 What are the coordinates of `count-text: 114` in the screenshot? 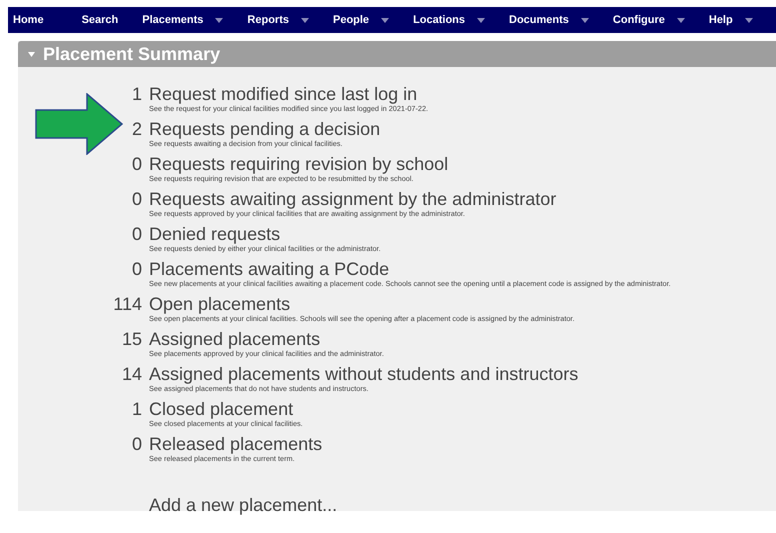 It's located at (127, 305).